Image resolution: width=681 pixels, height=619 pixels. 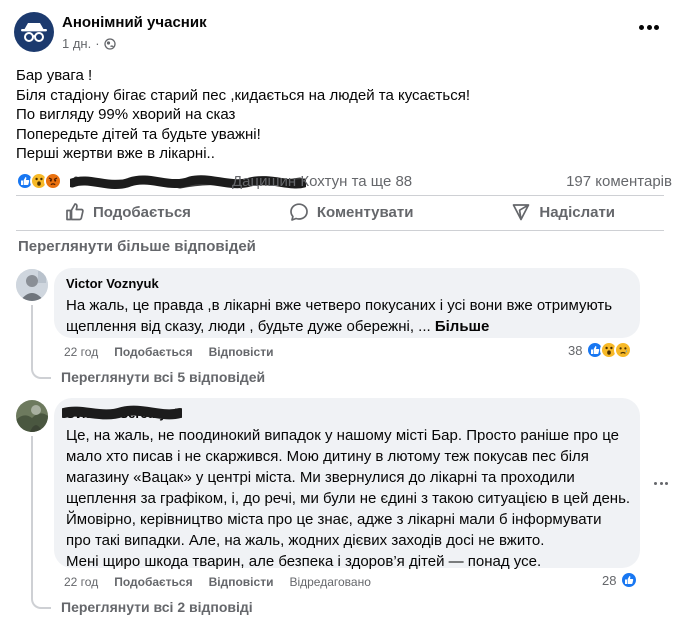 I want to click on post-line: Бар увага !, so click(x=54, y=75).